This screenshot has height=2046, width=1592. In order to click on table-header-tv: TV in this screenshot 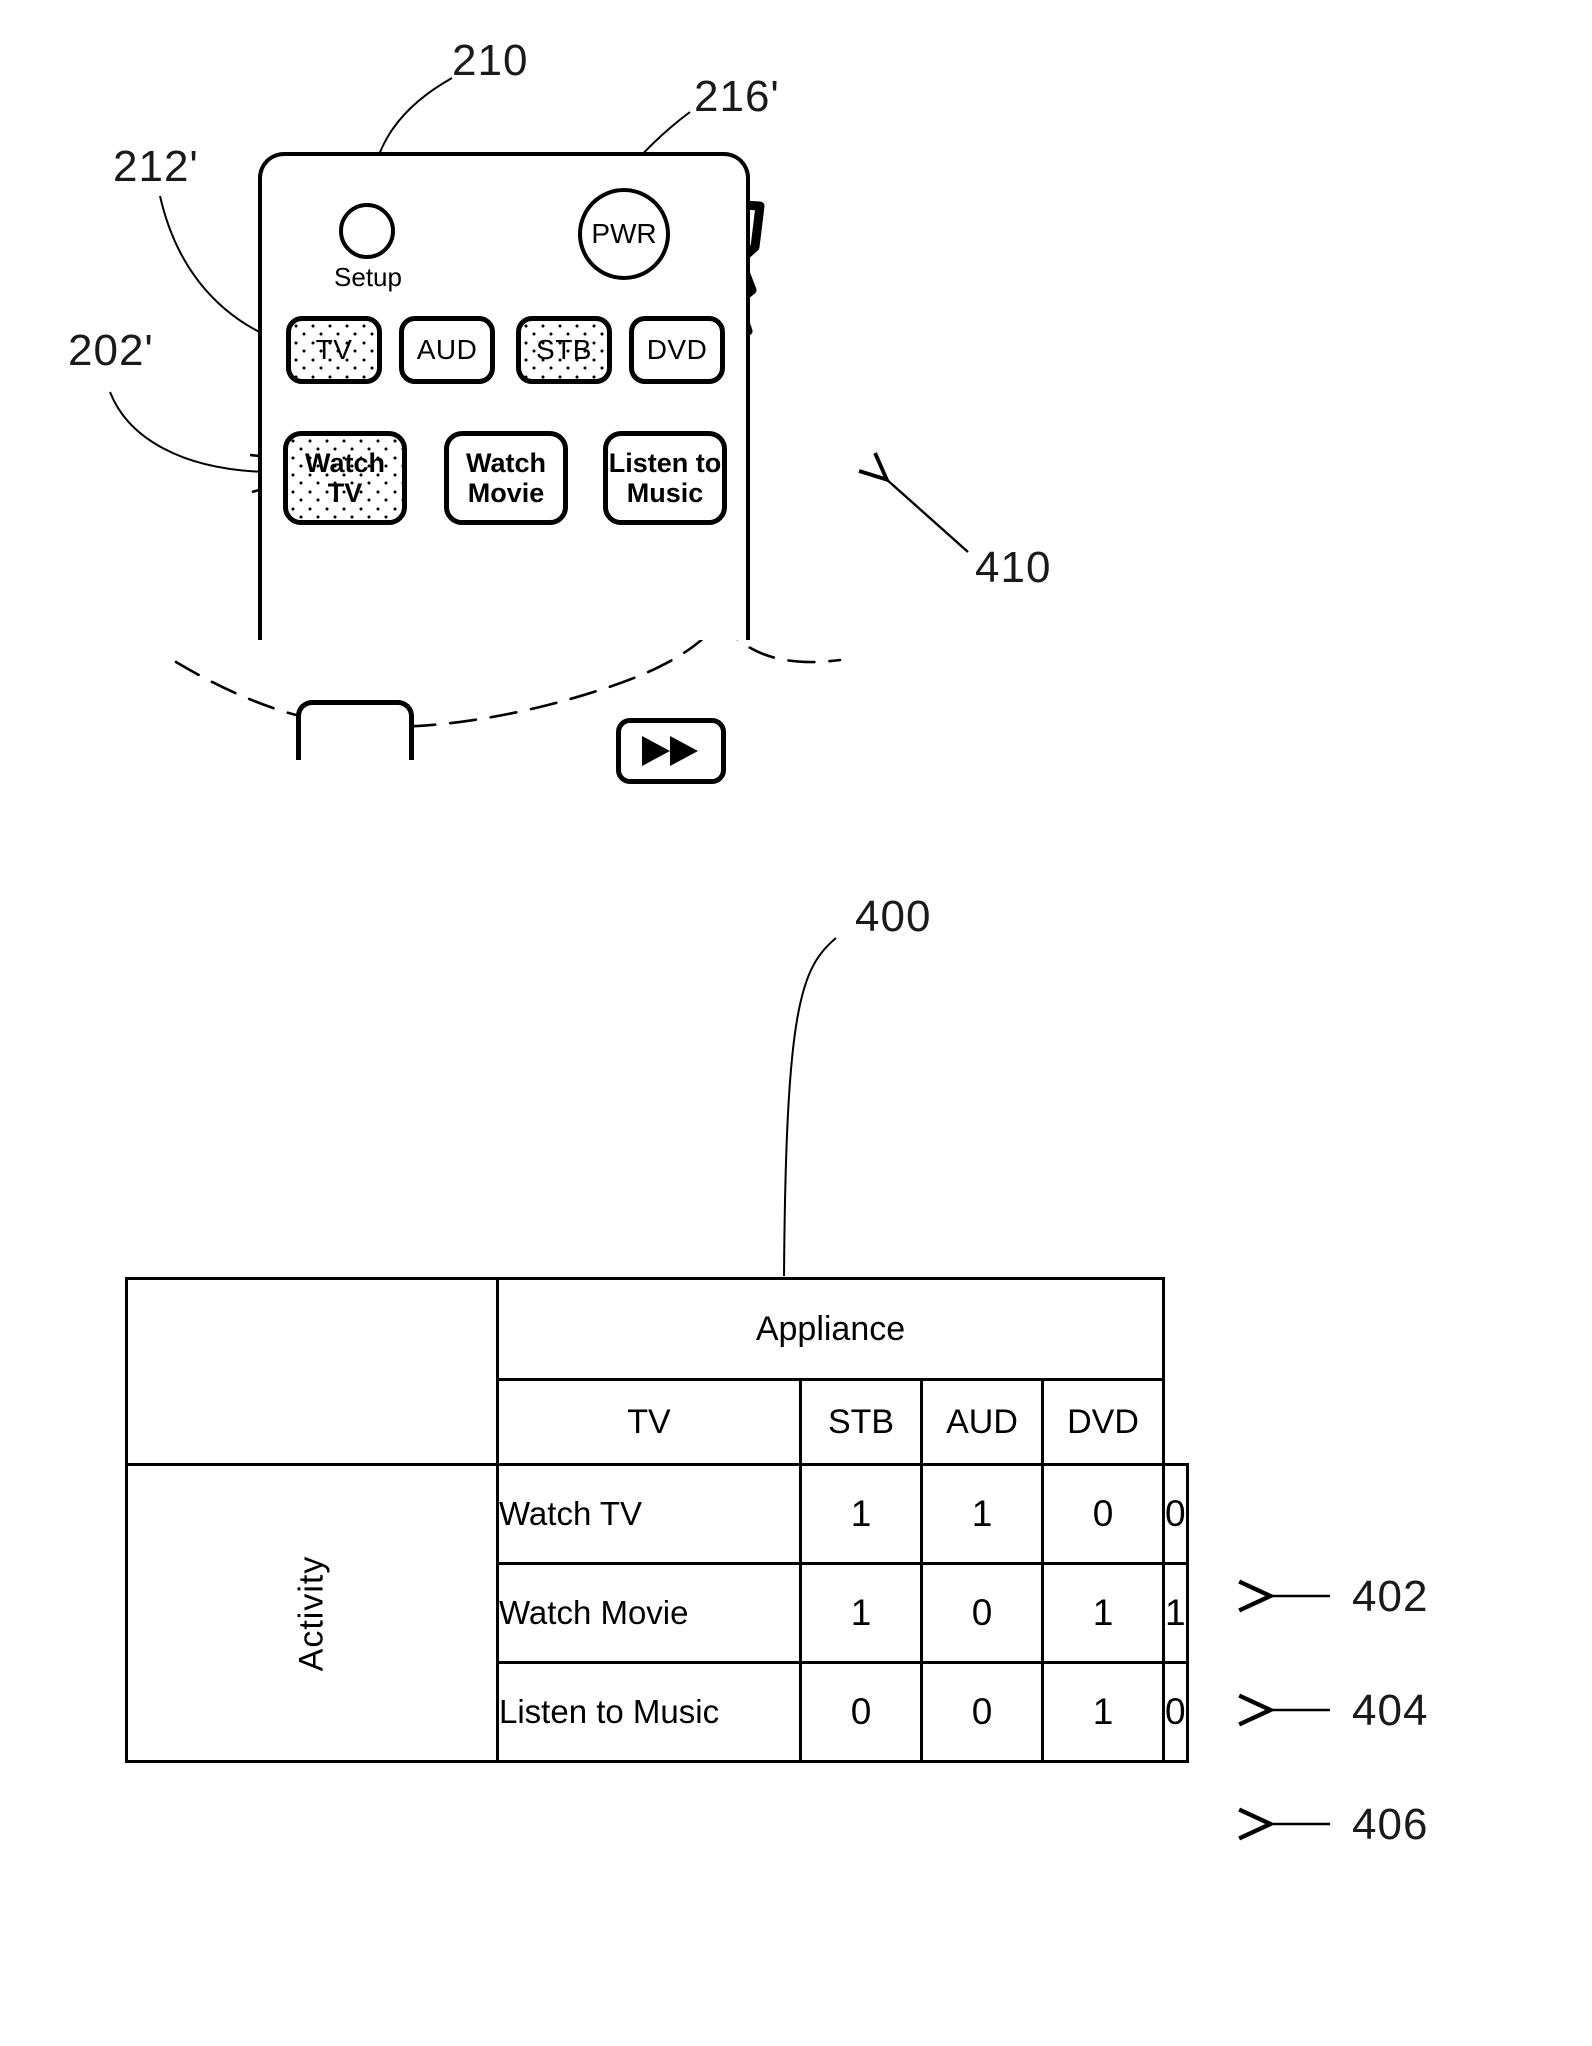, I will do `click(649, 1422)`.